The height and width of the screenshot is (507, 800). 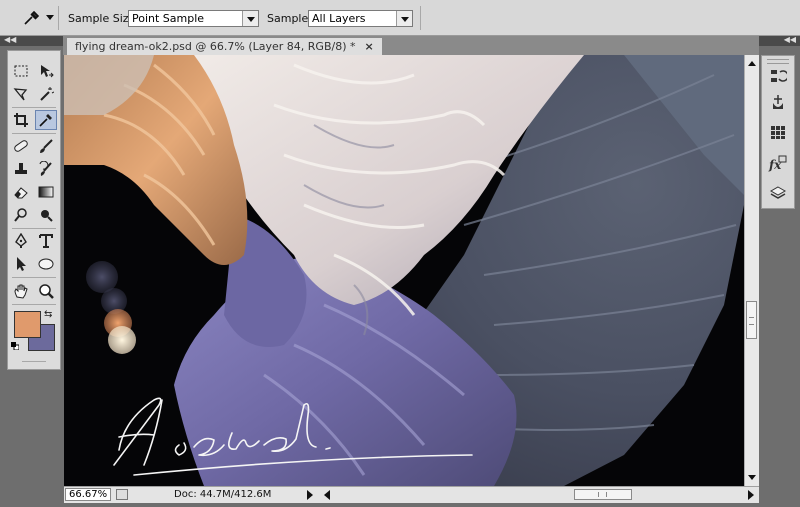 What do you see at coordinates (751, 270) in the screenshot?
I see `vertical-scrollbar` at bounding box center [751, 270].